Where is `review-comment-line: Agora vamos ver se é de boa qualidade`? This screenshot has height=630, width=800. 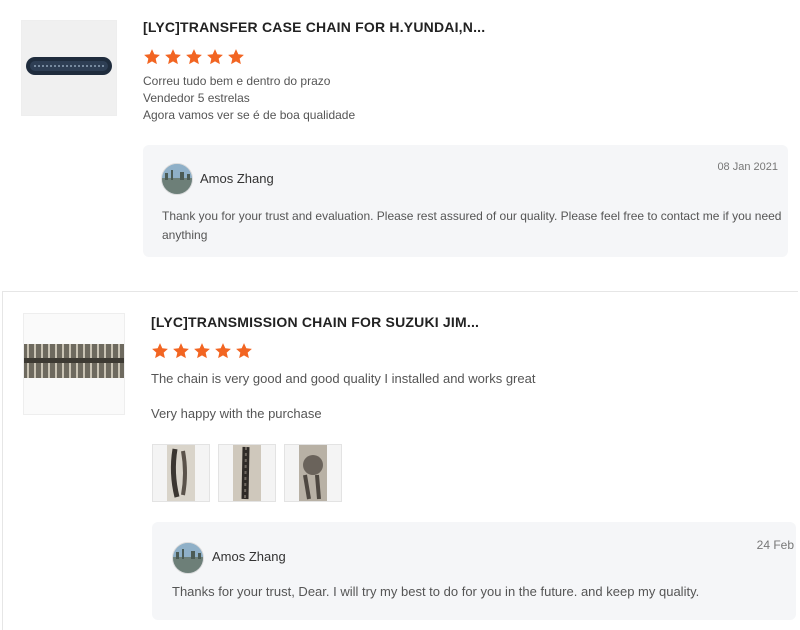 review-comment-line: Agora vamos ver se é de boa qualidade is located at coordinates (249, 115).